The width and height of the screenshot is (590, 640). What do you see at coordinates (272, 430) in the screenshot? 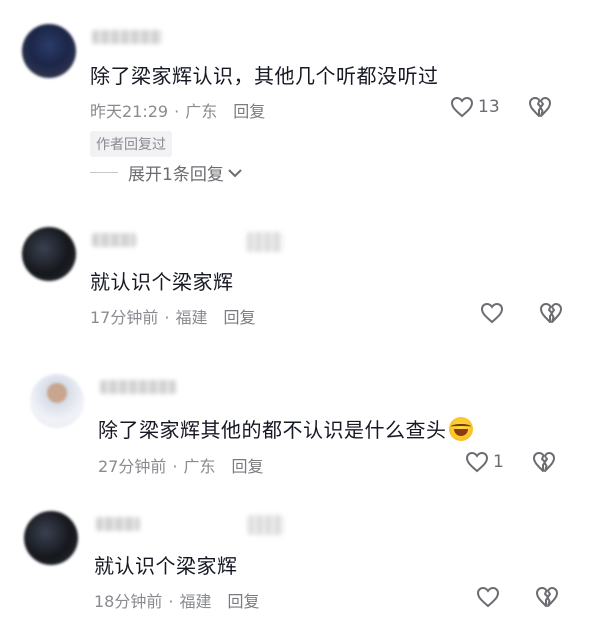
I see `comment-text-body: 除了梁家辉其他的都不认识是什么查头` at bounding box center [272, 430].